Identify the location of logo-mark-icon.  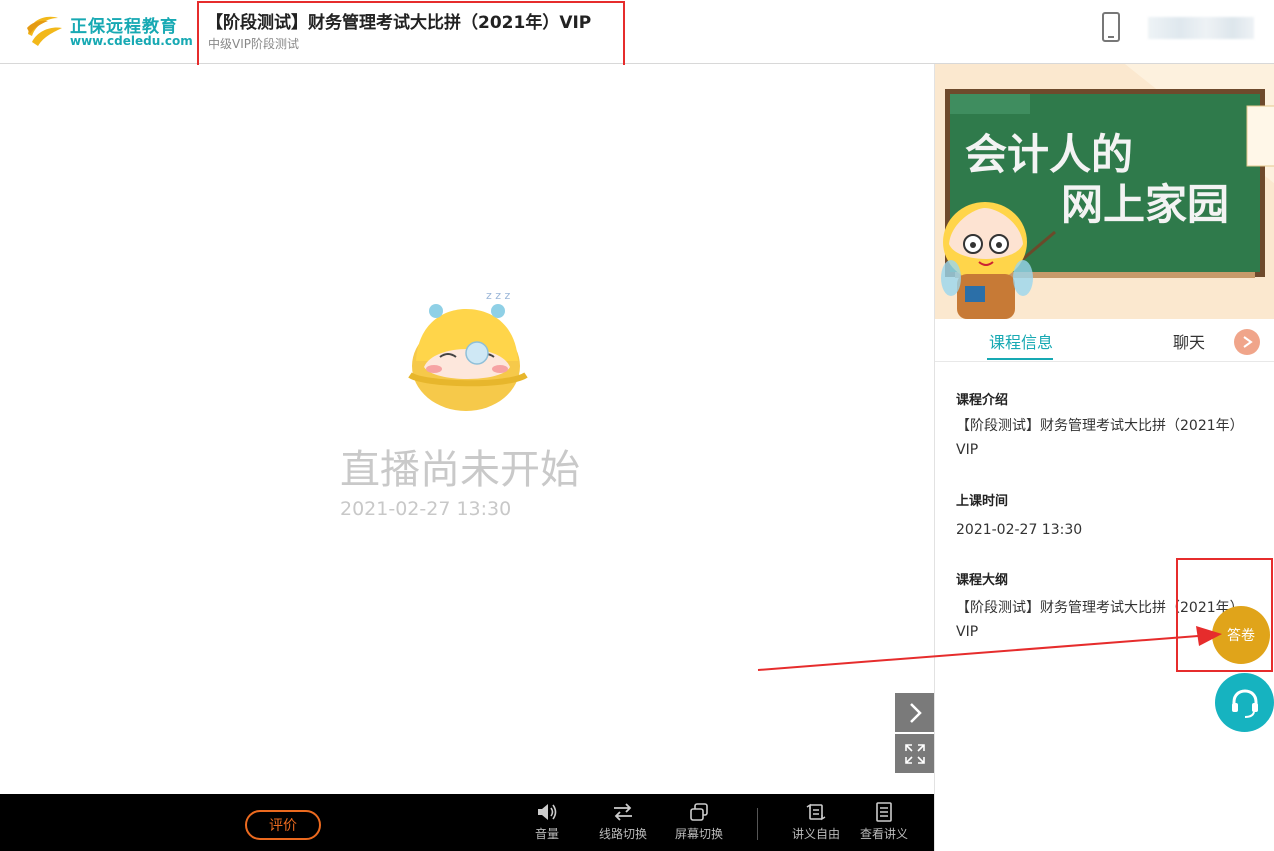
(44, 31).